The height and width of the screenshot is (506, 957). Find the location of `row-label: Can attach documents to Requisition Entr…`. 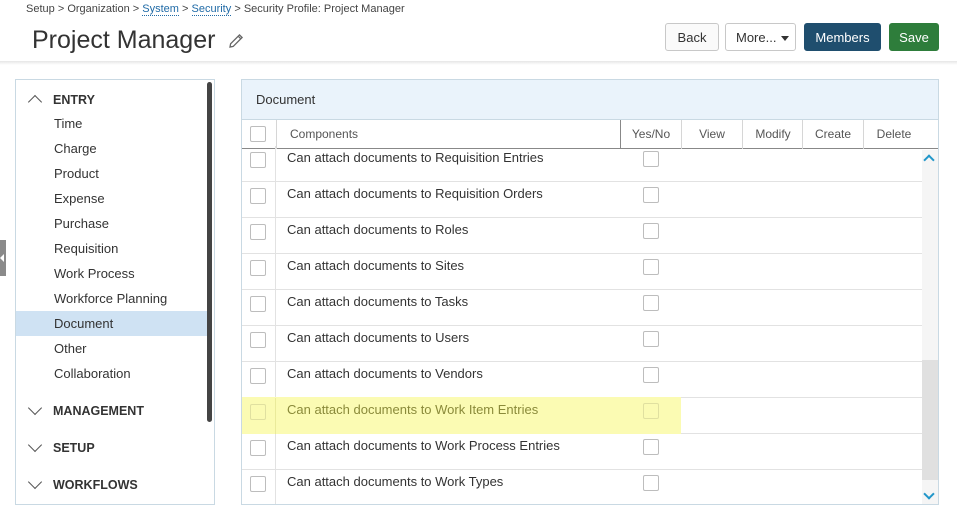

row-label: Can attach documents to Requisition Entr… is located at coordinates (415, 157).